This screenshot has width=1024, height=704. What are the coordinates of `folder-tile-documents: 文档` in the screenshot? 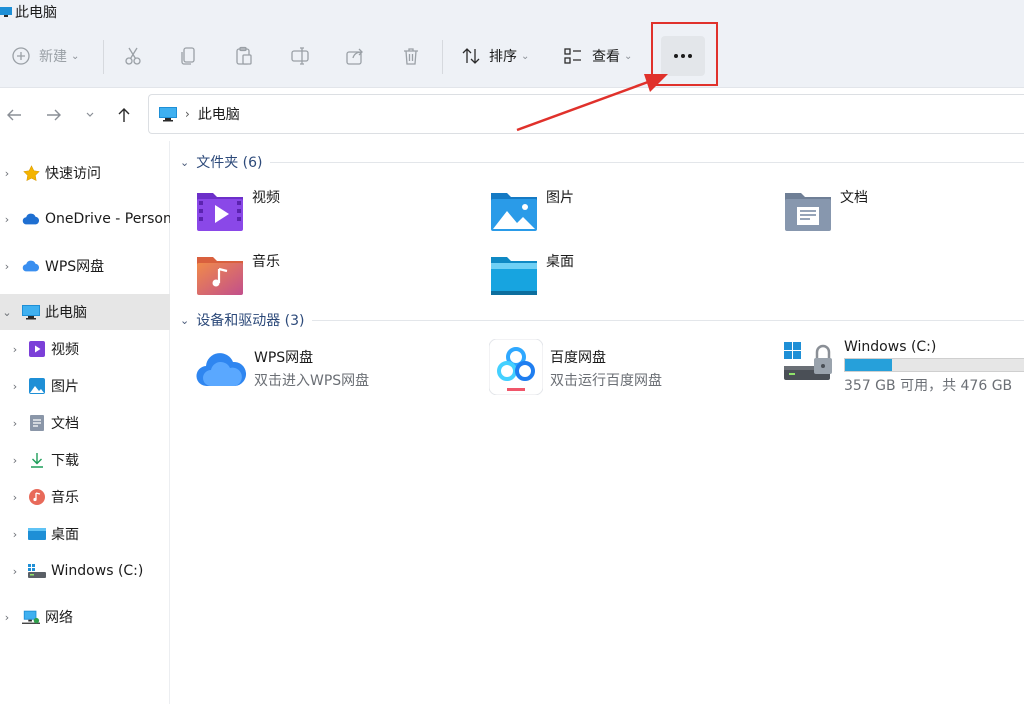 It's located at (825, 213).